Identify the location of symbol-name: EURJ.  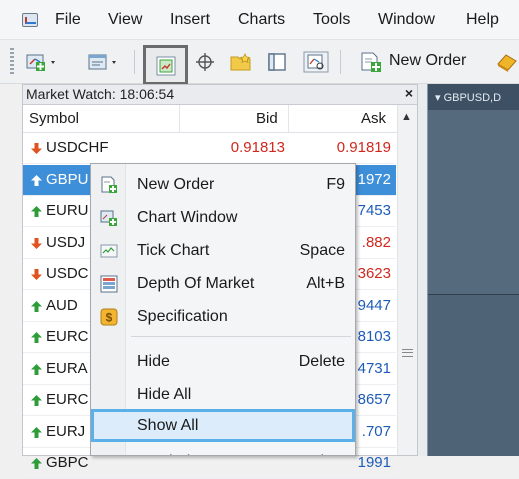
(66, 431).